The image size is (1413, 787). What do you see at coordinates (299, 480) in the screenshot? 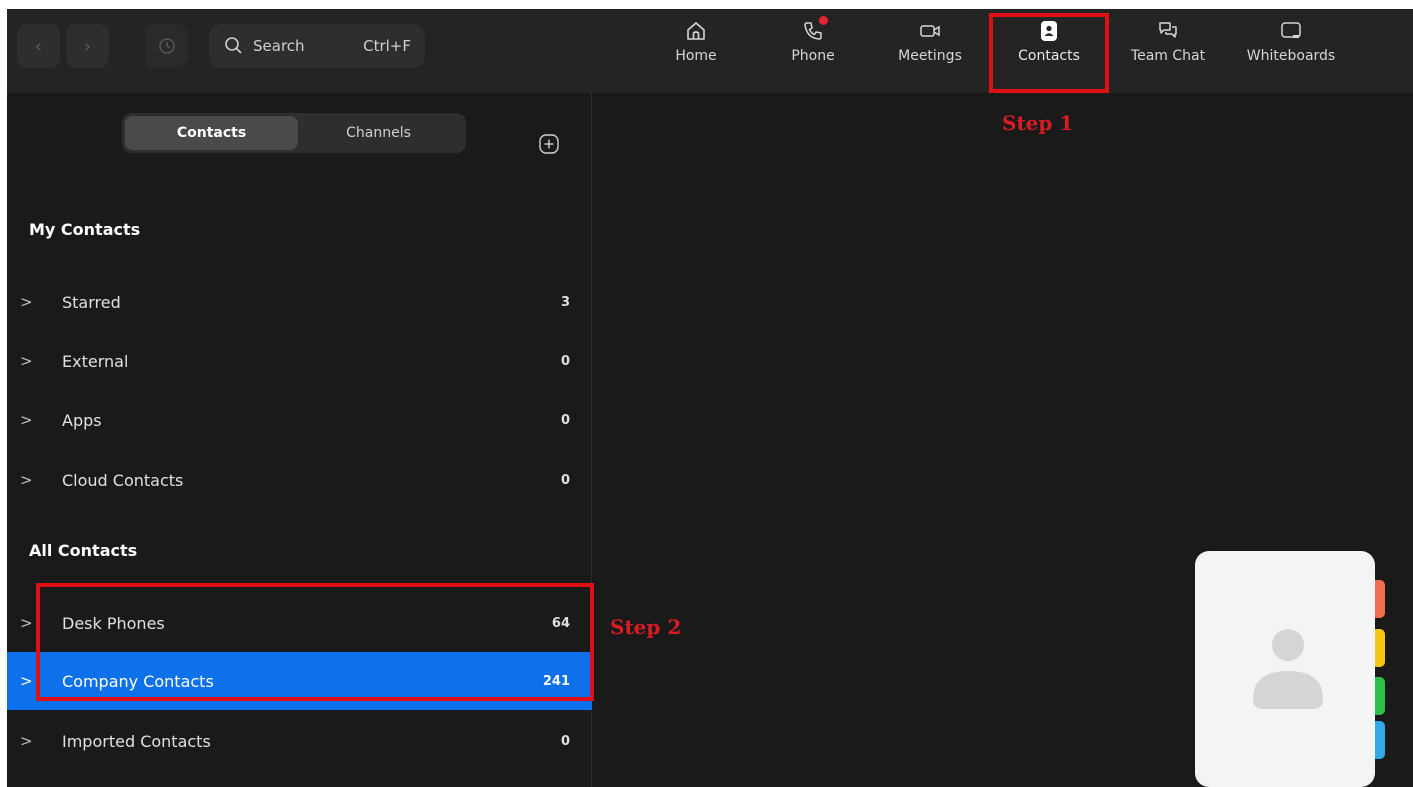
I see `contact-group-cloud-contacts: > Cloud Contacts 0` at bounding box center [299, 480].